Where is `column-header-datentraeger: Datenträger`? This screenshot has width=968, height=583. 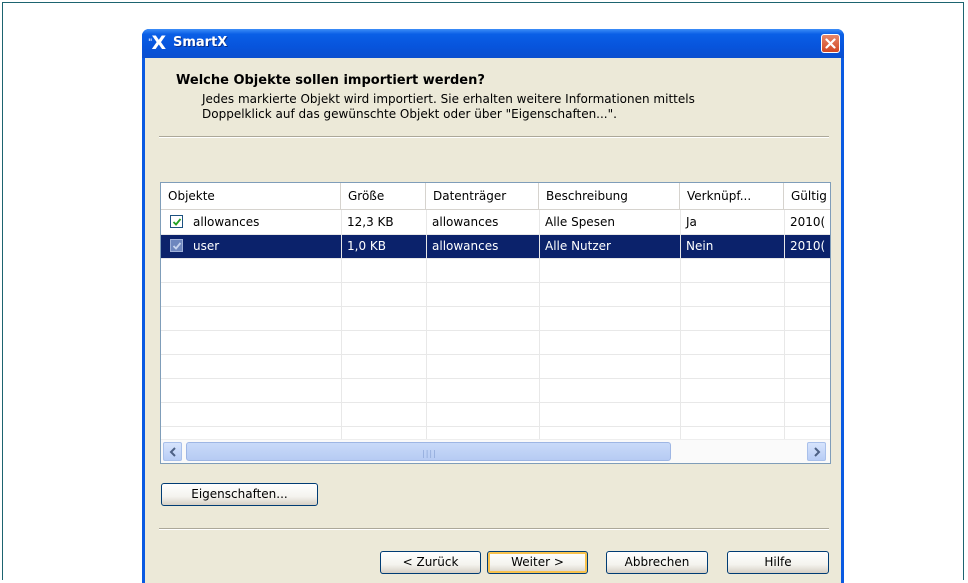 column-header-datentraeger: Datenträger is located at coordinates (482, 196).